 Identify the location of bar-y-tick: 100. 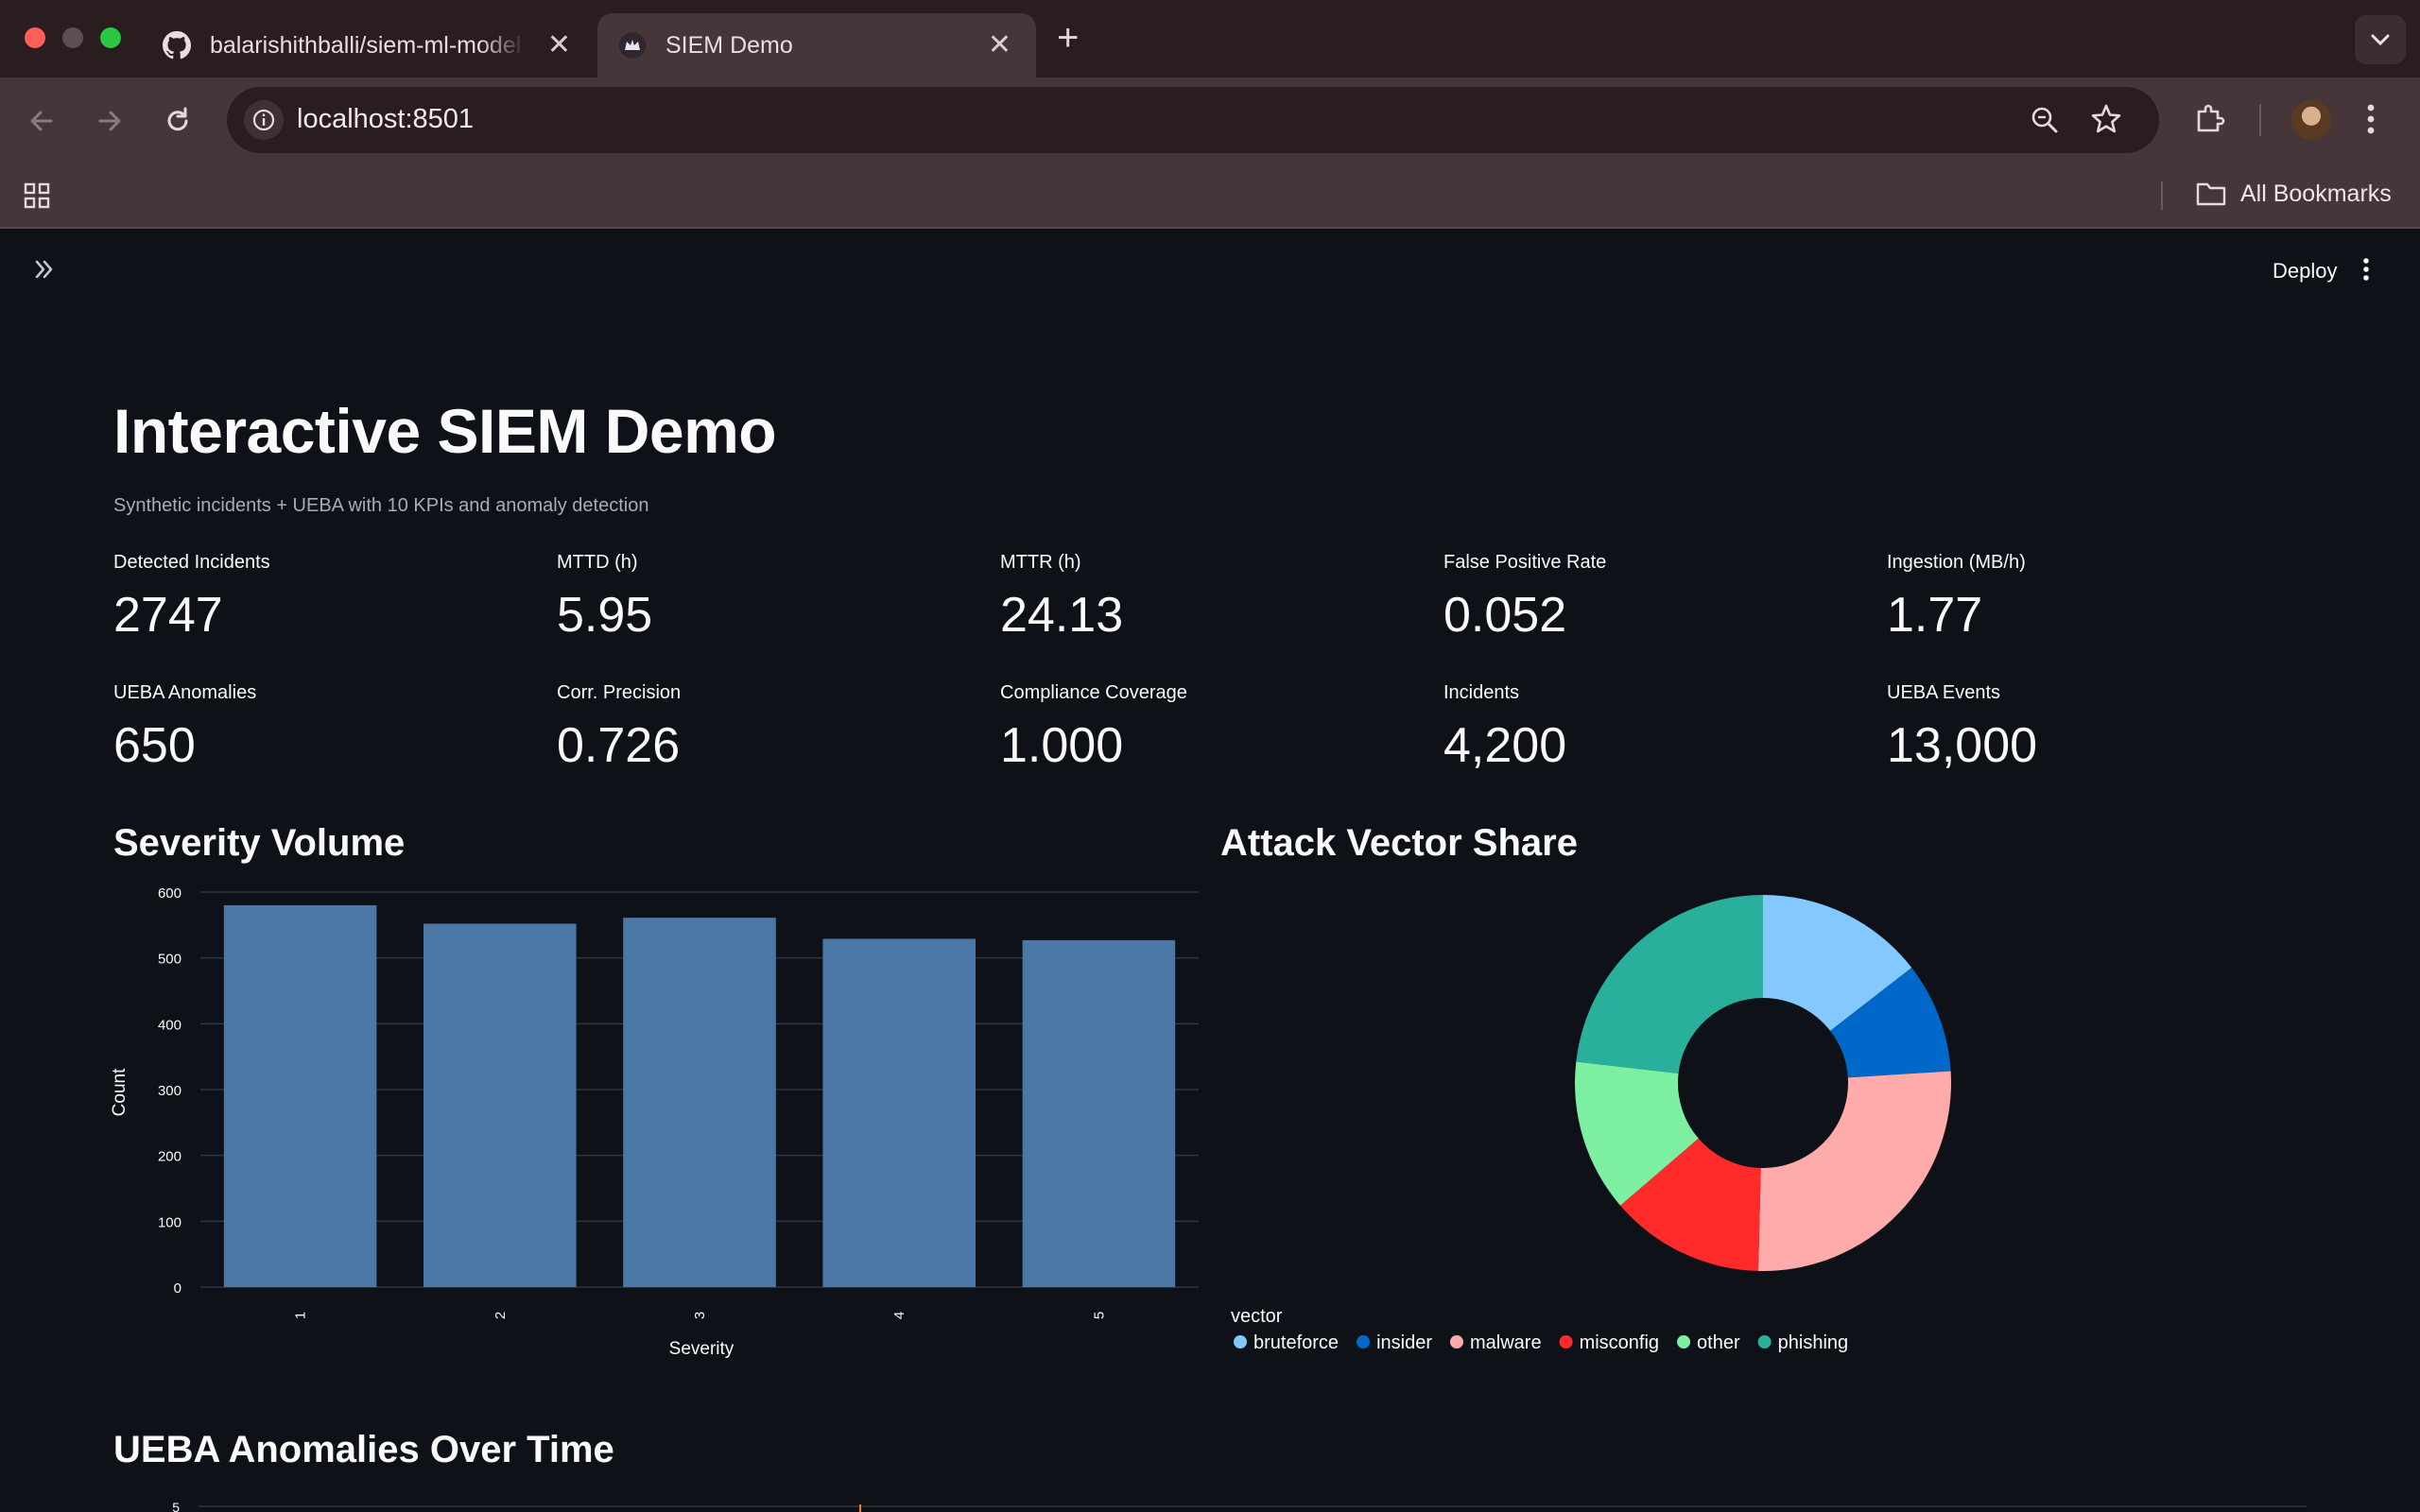
(170, 1222).